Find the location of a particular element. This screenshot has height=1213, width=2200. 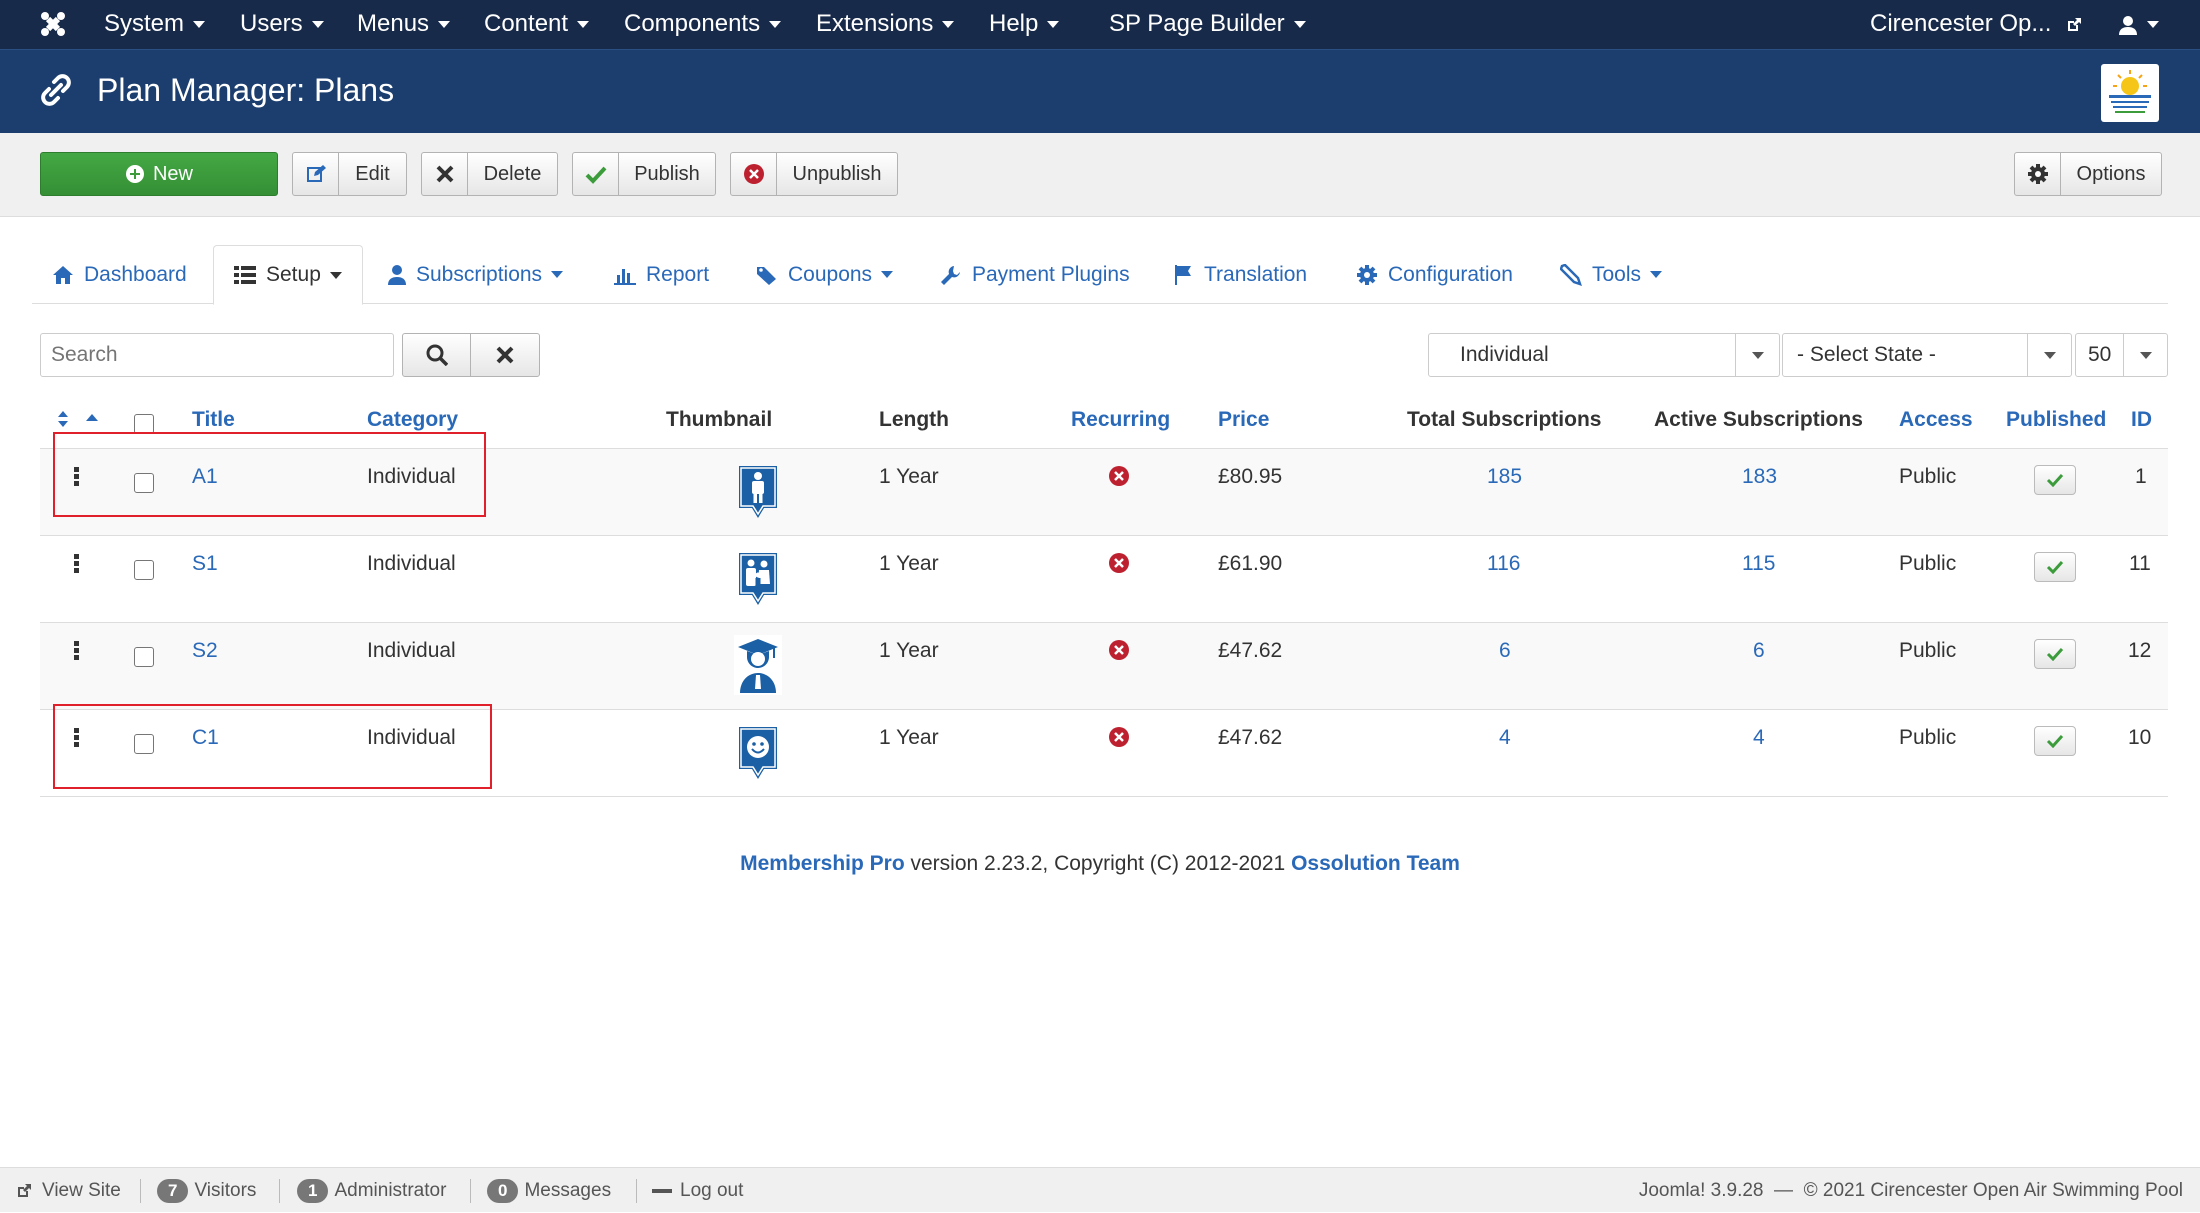

joomla-logo-icon is located at coordinates (53, 24).